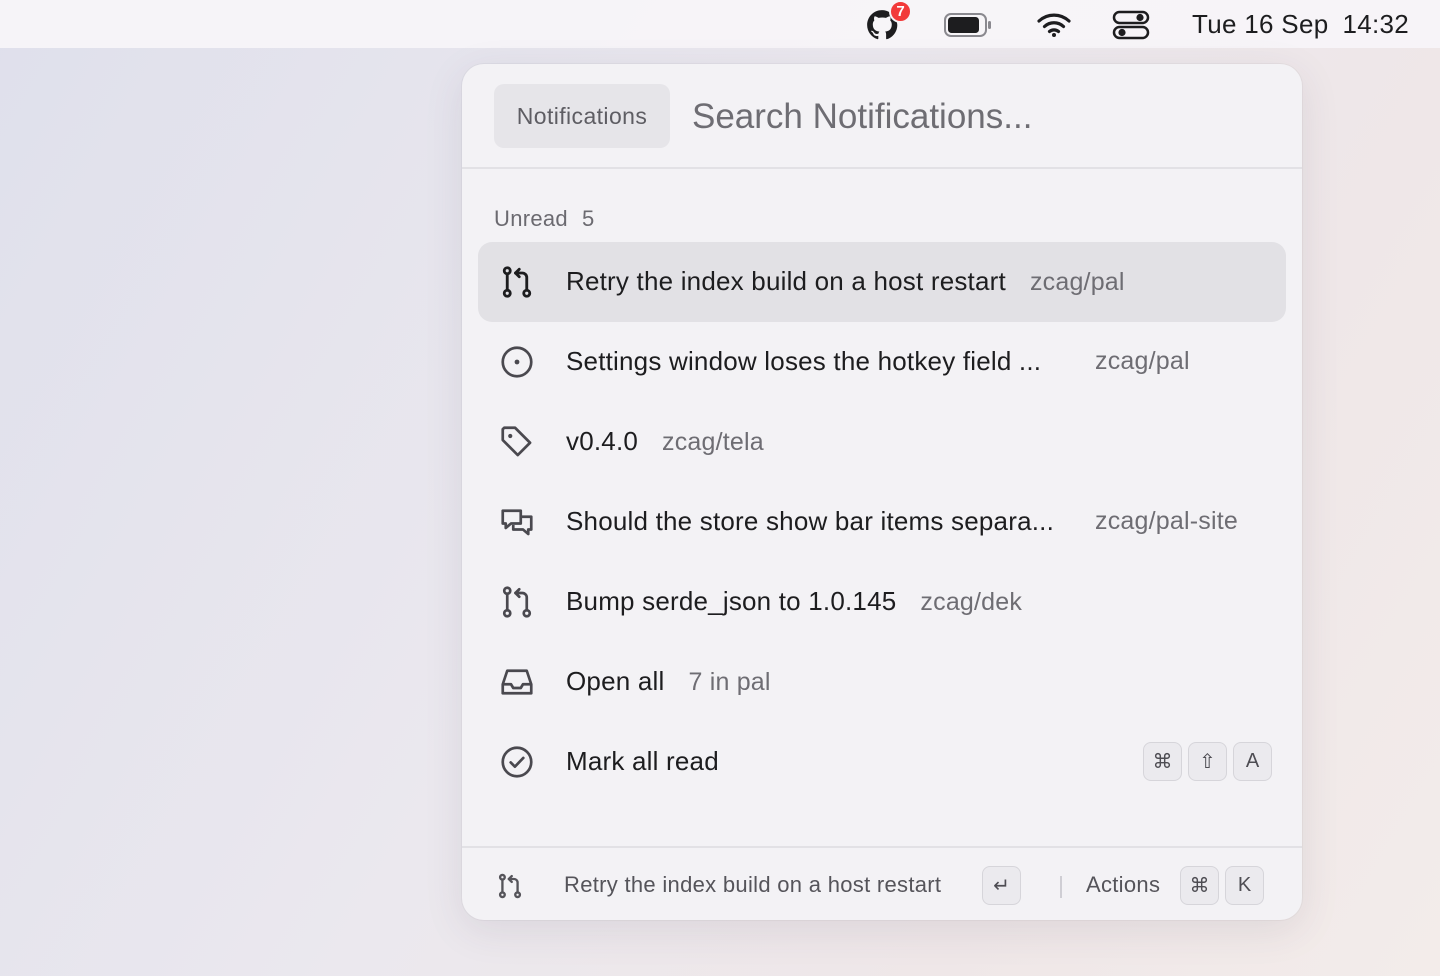 The height and width of the screenshot is (976, 1440). Describe the element at coordinates (517, 522) in the screenshot. I see `discussion-icon` at that location.